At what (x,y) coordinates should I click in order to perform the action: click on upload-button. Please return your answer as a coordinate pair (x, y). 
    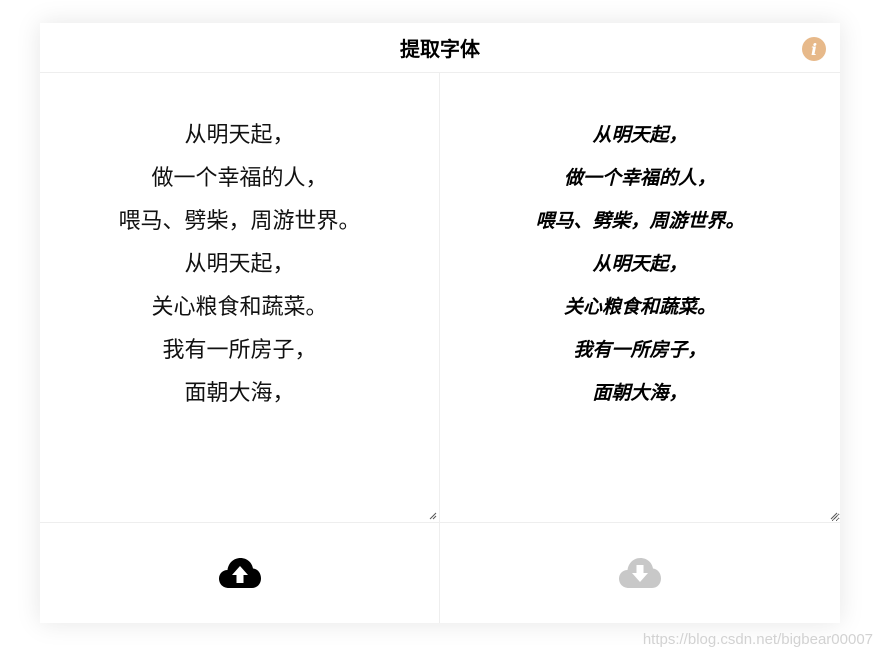
    Looking at the image, I should click on (240, 573).